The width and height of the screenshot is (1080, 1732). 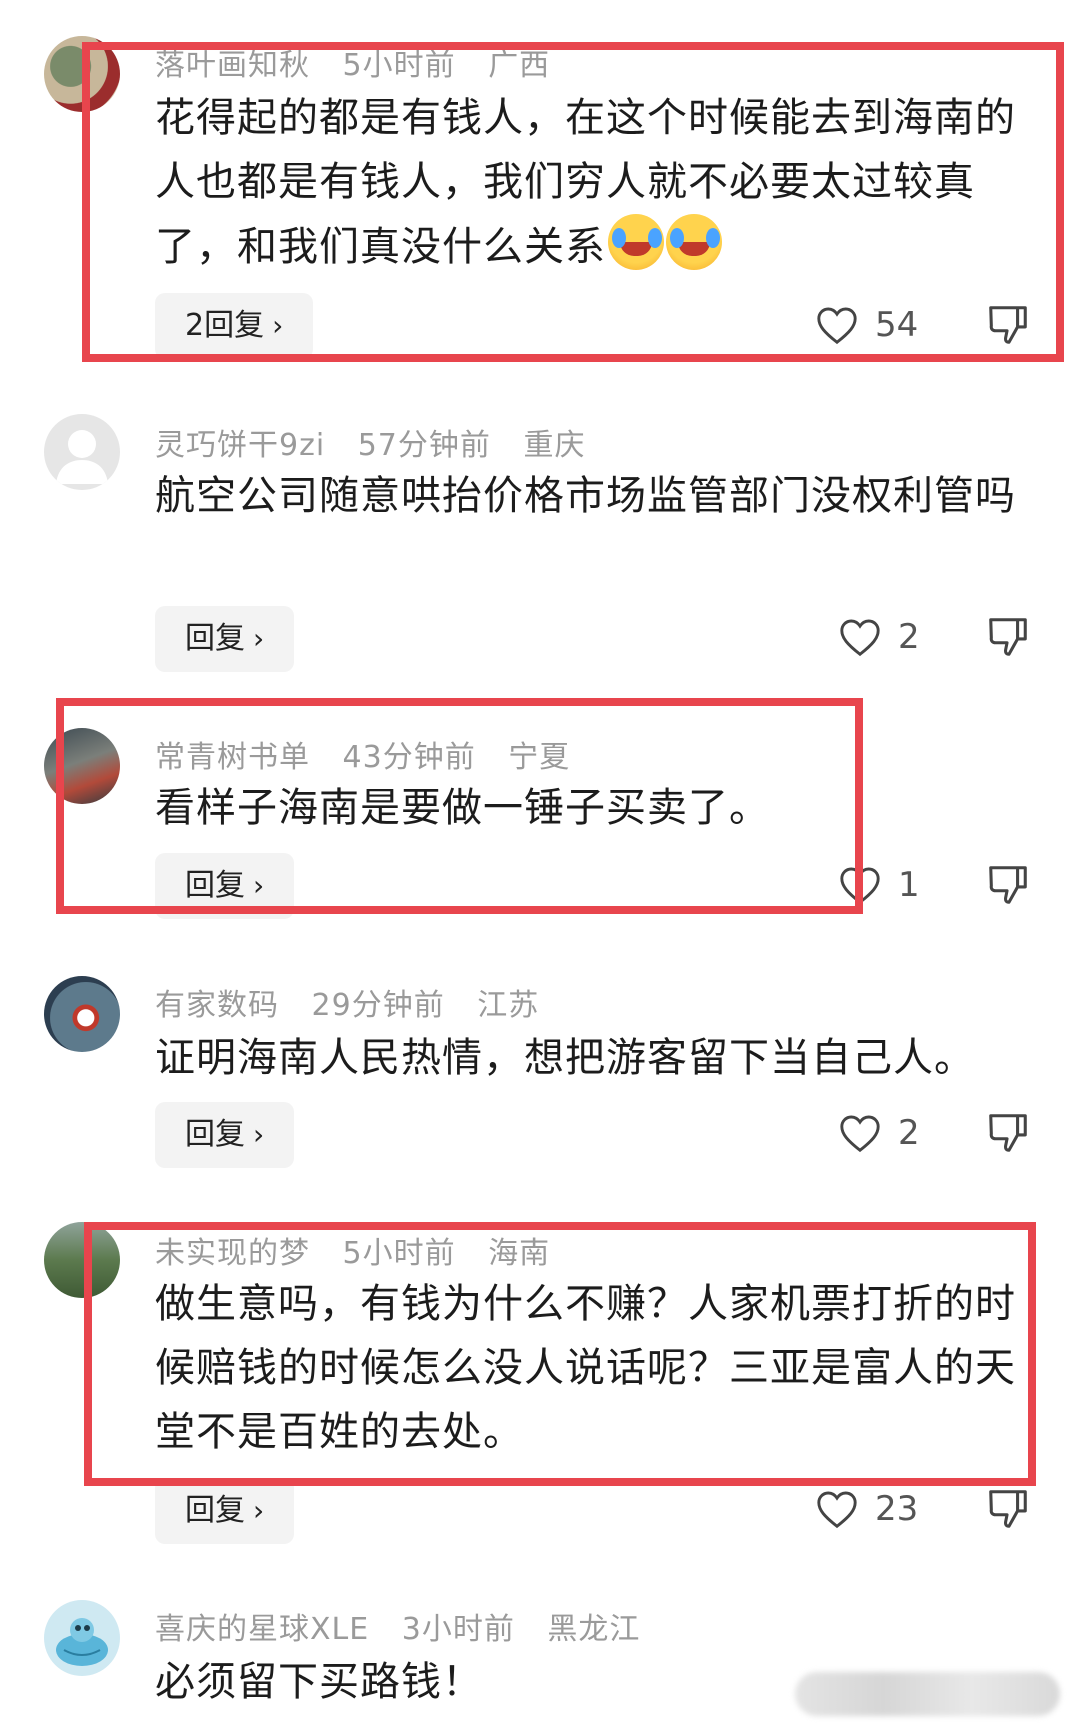 I want to click on default-avatar-icon, so click(x=82, y=457).